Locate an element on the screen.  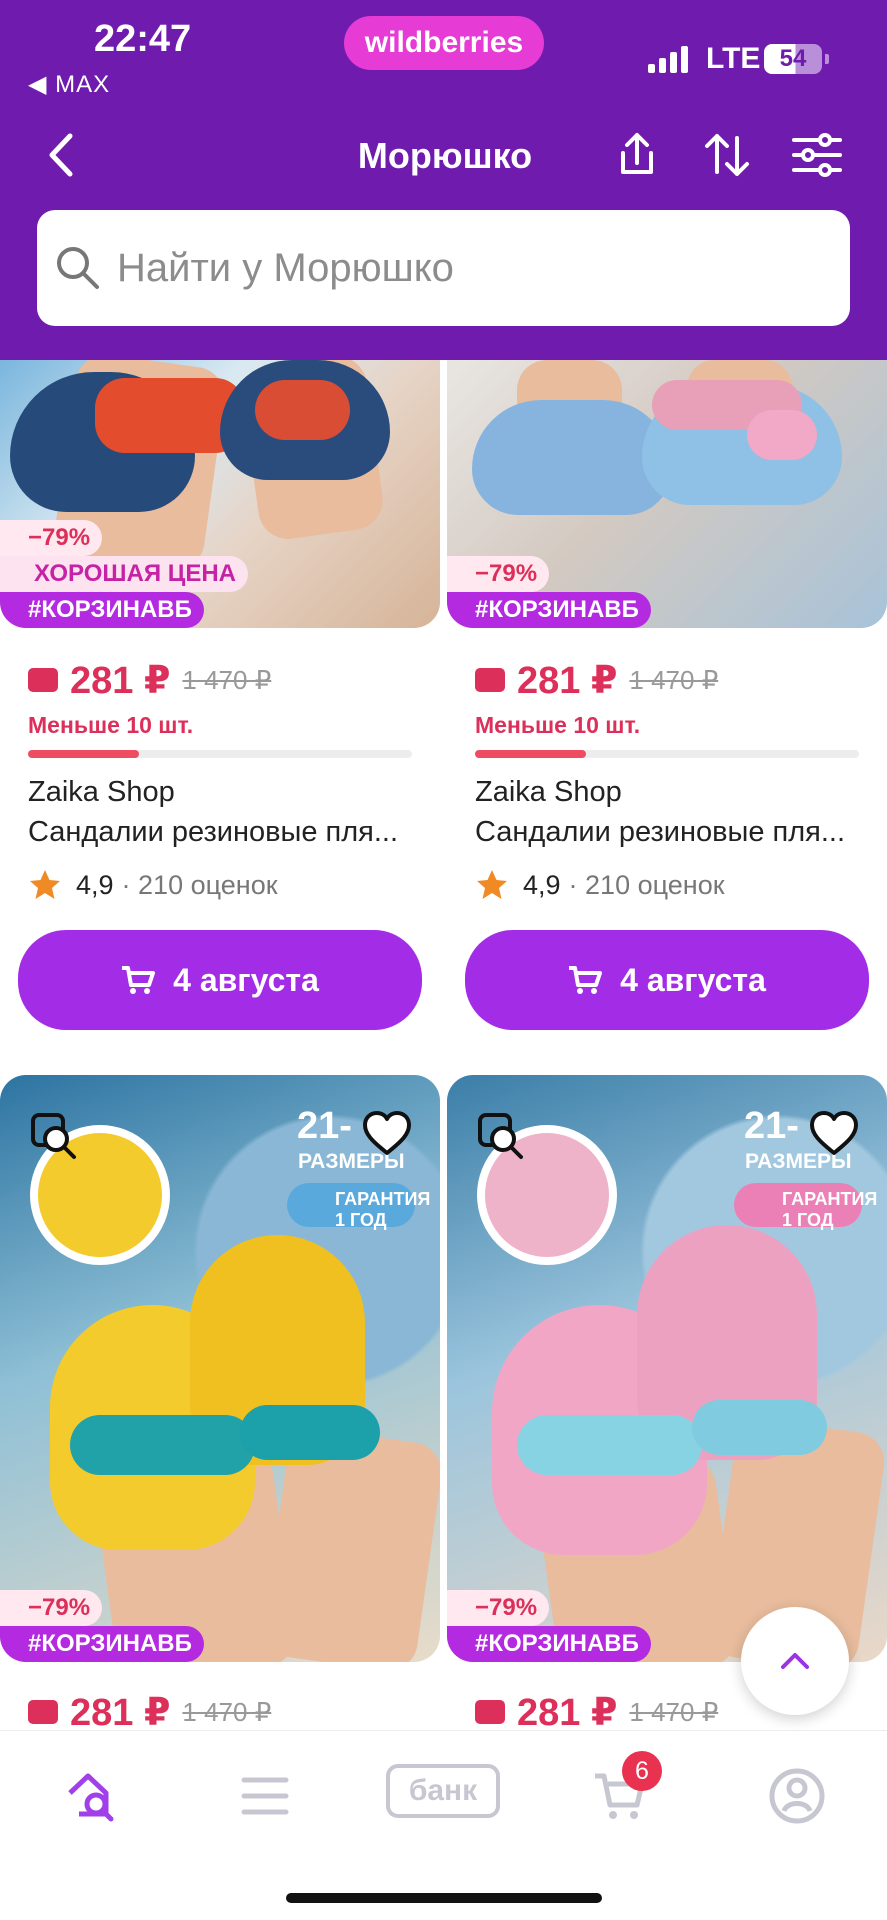
sort-icon is located at coordinates (727, 155).